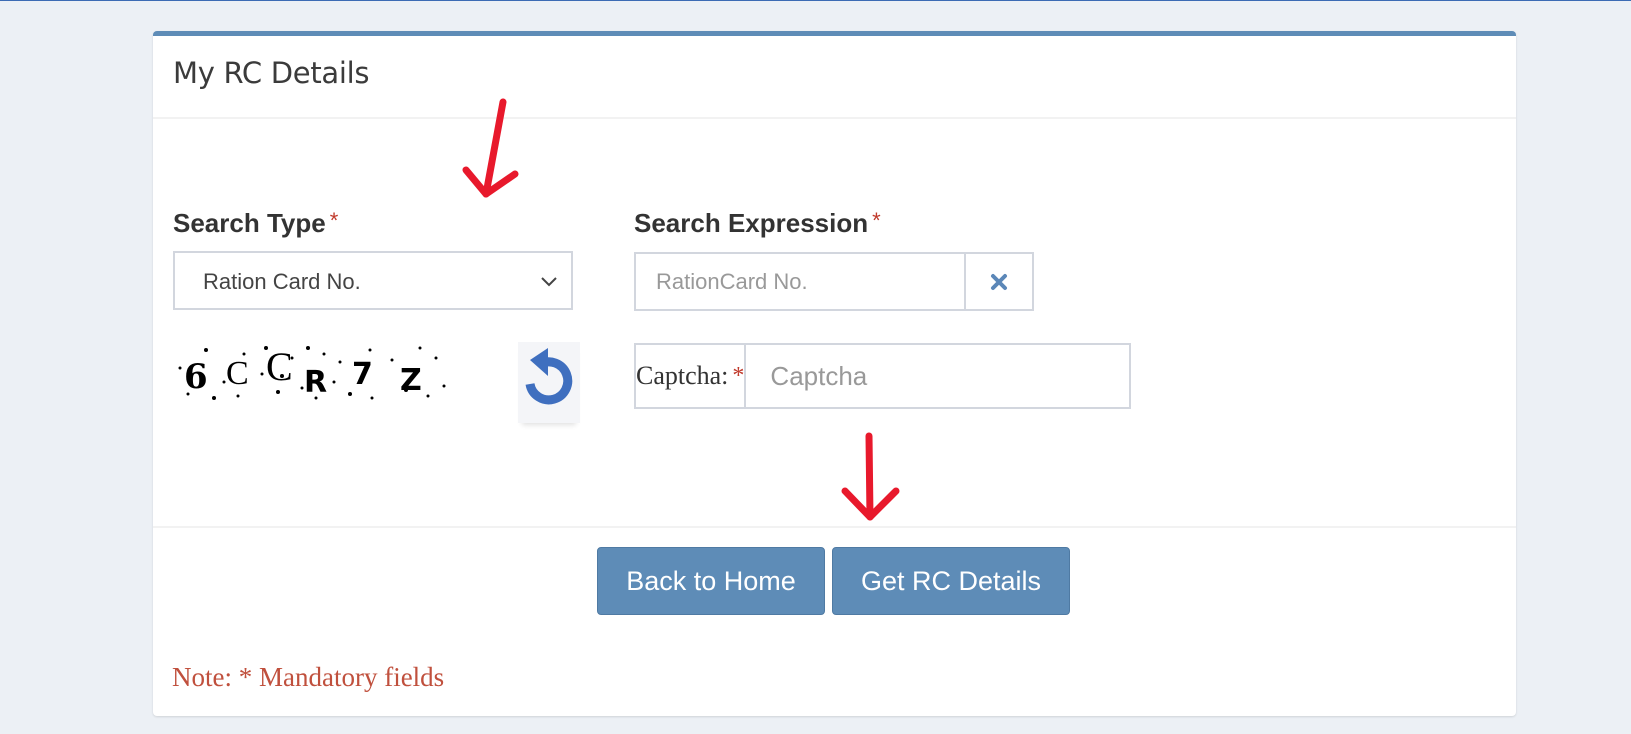 The width and height of the screenshot is (1631, 734). Describe the element at coordinates (815, 0) in the screenshot. I see `top-border` at that location.